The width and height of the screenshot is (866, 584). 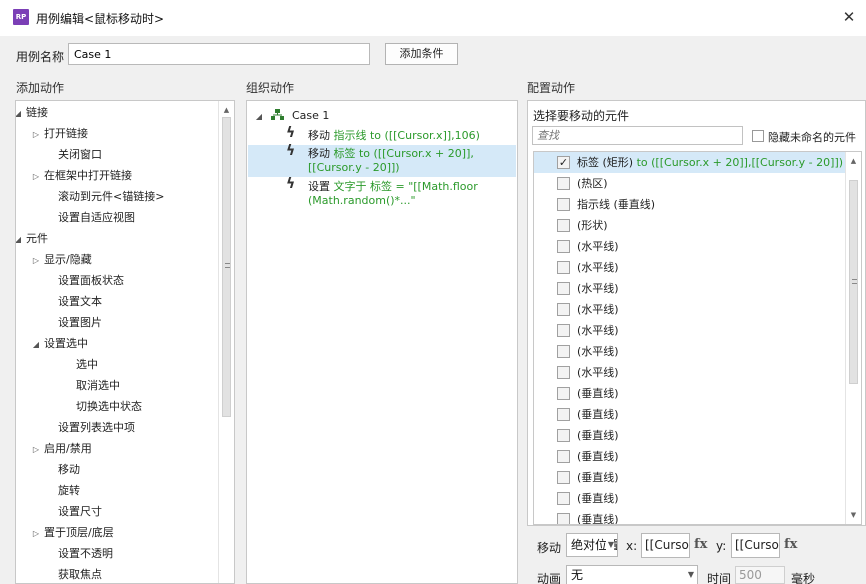 What do you see at coordinates (689, 204) in the screenshot?
I see `widget-row: 指示线 (垂直线)` at bounding box center [689, 204].